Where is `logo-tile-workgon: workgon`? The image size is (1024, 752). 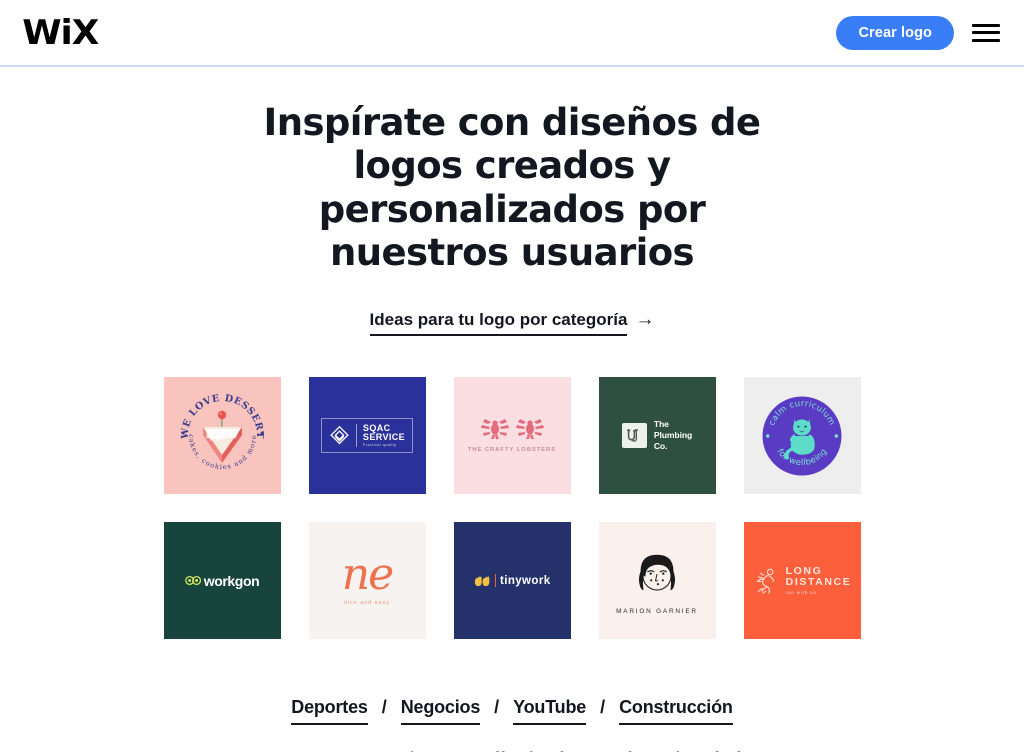 logo-tile-workgon: workgon is located at coordinates (222, 581).